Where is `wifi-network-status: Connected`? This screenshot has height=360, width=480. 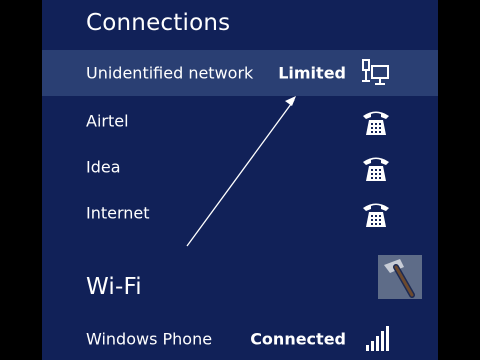
wifi-network-status: Connected is located at coordinates (298, 339).